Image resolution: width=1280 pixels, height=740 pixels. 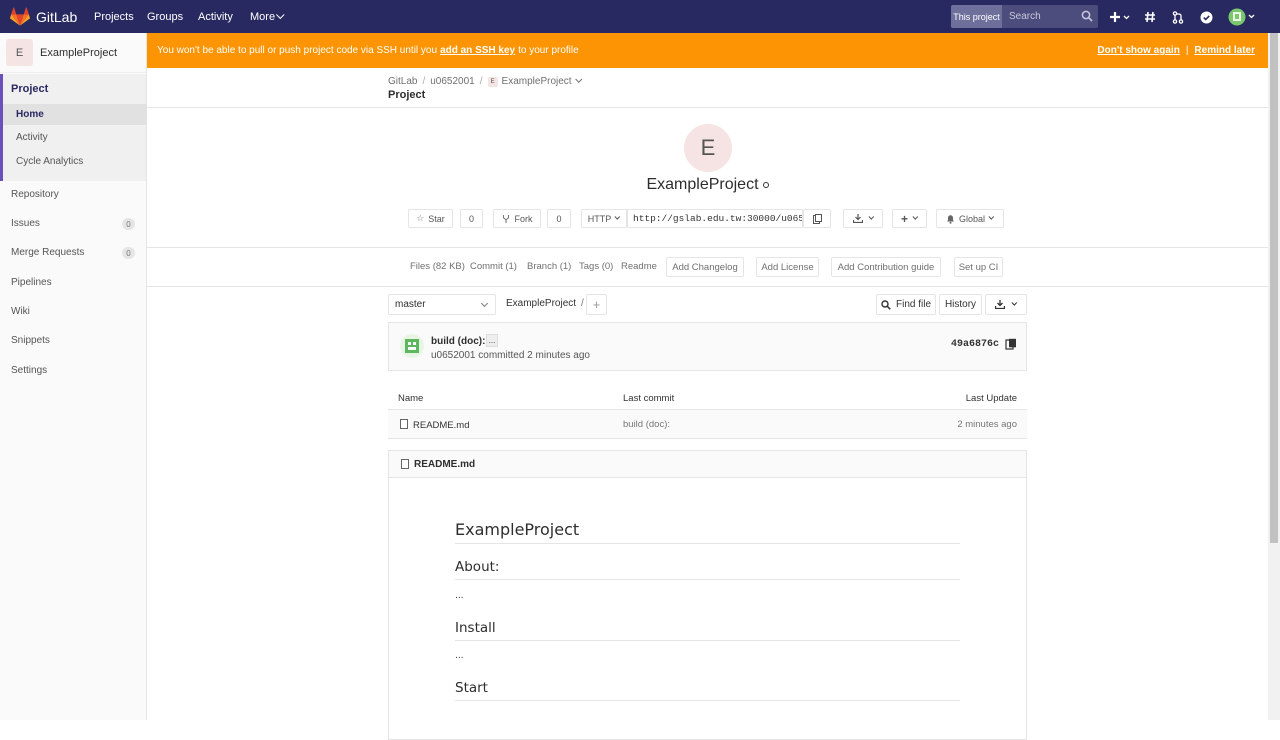 I want to click on new-file-dropdown: +, so click(x=909, y=218).